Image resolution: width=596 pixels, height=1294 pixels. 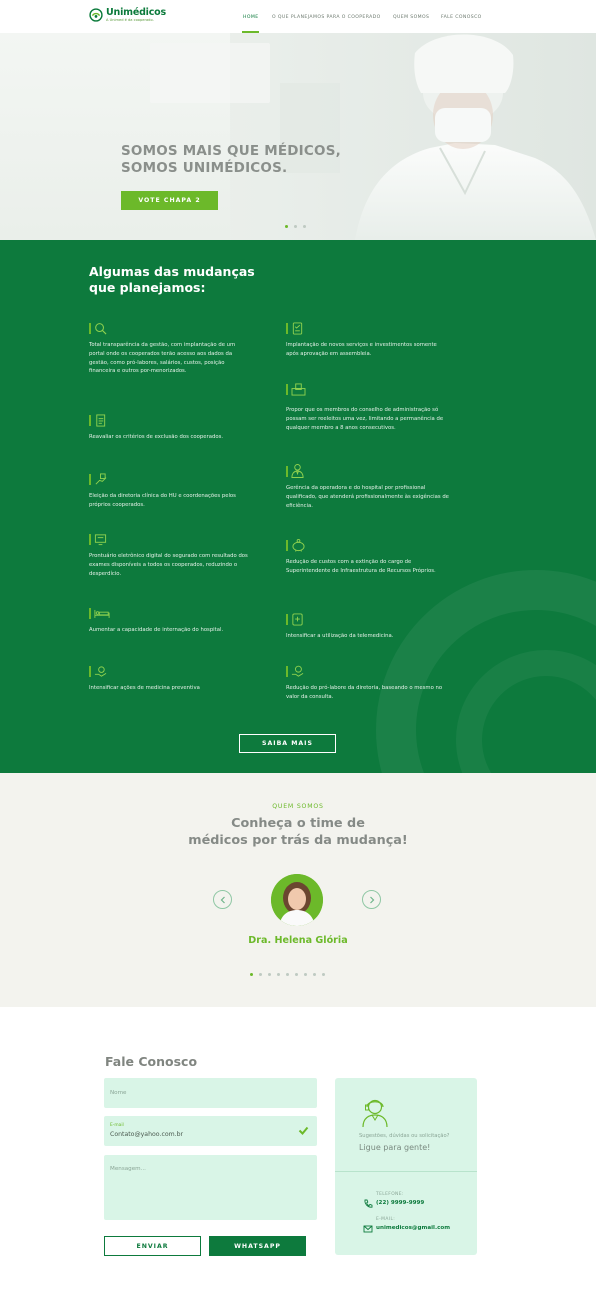 I want to click on saiba-mais-button: SAIBA MAIS, so click(x=287, y=743).